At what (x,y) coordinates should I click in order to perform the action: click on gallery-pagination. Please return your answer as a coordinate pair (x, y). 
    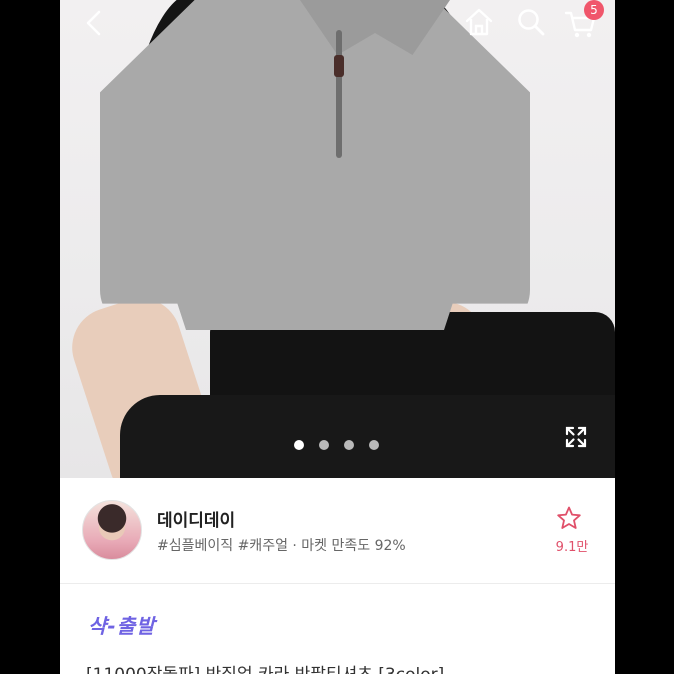
    Looking at the image, I should click on (336, 446).